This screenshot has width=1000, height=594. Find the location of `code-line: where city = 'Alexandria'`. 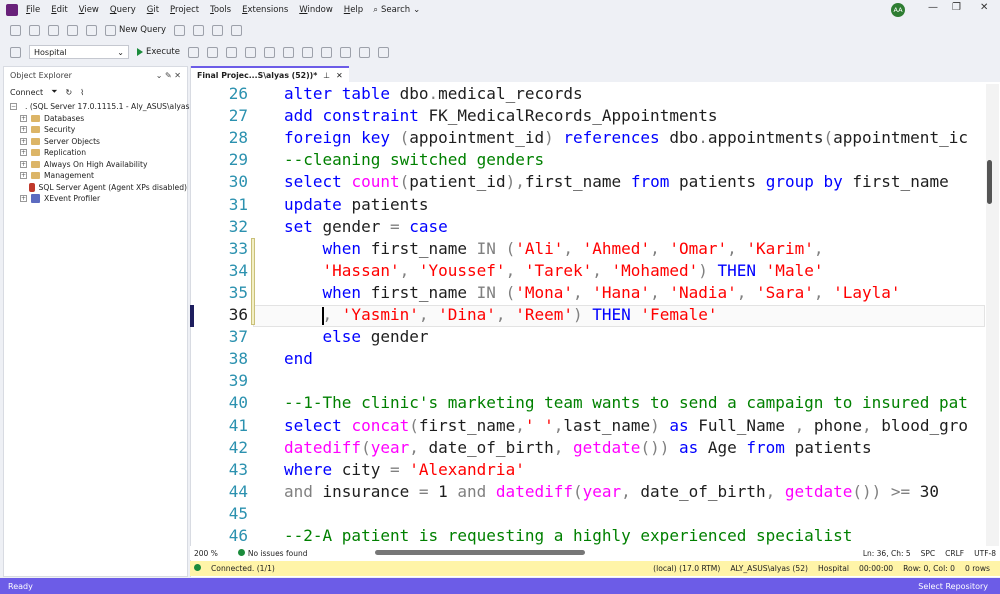

code-line: where city = 'Alexandria' is located at coordinates (404, 471).